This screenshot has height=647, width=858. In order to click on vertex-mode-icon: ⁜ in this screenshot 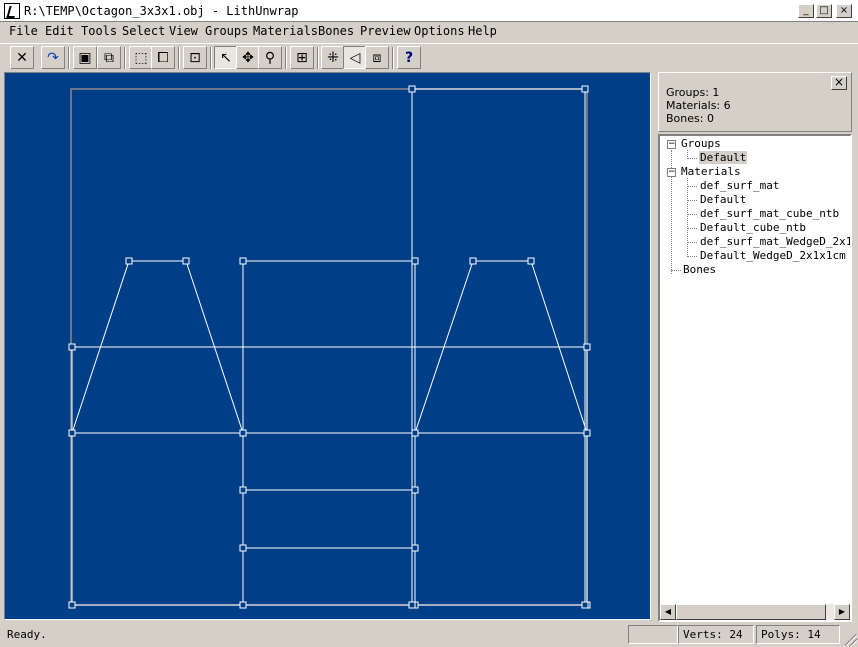, I will do `click(333, 57)`.